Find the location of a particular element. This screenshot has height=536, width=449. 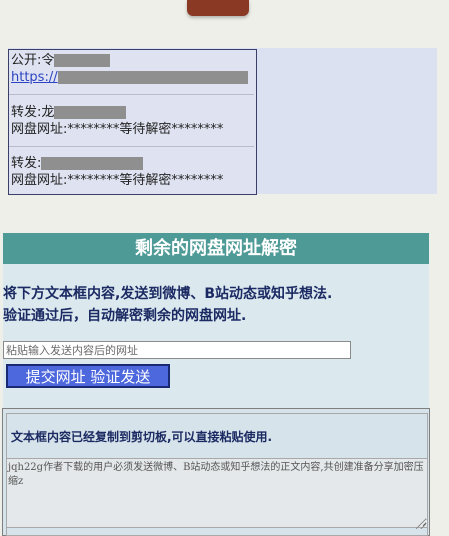

redacted-url is located at coordinates (152, 77).